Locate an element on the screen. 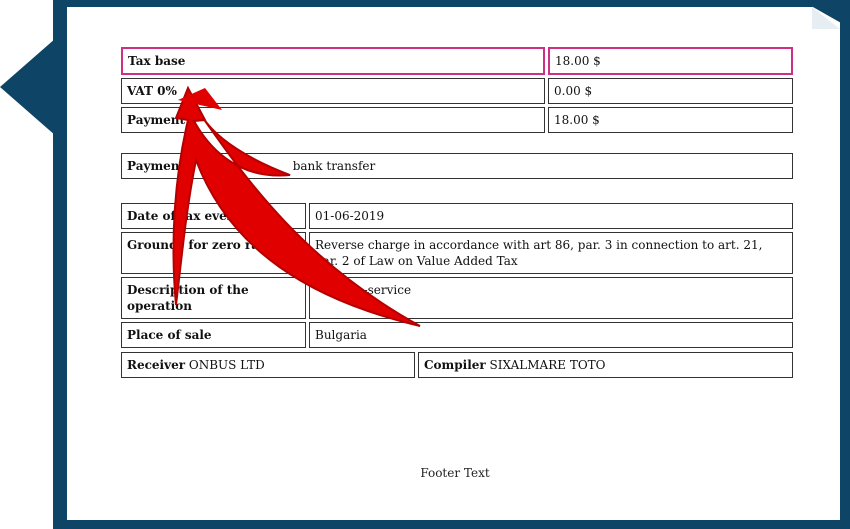  compiler-value: SIXALMARE TOTO is located at coordinates (547, 365).